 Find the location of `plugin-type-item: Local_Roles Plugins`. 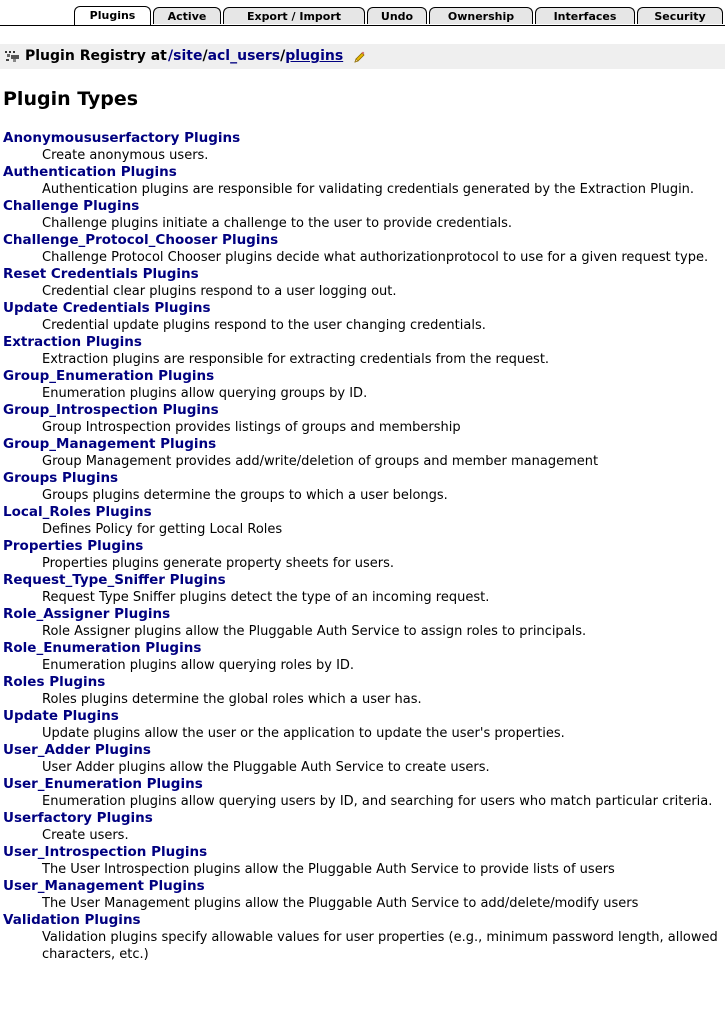

plugin-type-item: Local_Roles Plugins is located at coordinates (360, 512).